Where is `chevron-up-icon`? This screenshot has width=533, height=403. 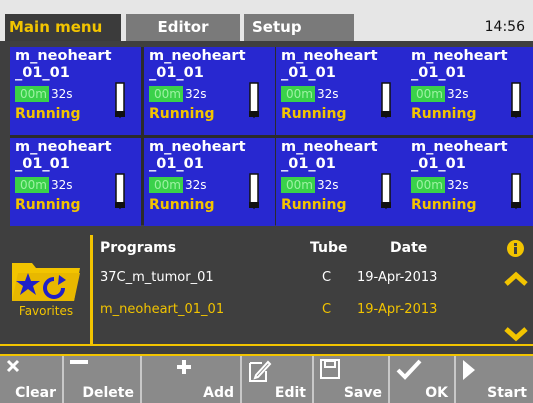 chevron-up-icon is located at coordinates (516, 279).